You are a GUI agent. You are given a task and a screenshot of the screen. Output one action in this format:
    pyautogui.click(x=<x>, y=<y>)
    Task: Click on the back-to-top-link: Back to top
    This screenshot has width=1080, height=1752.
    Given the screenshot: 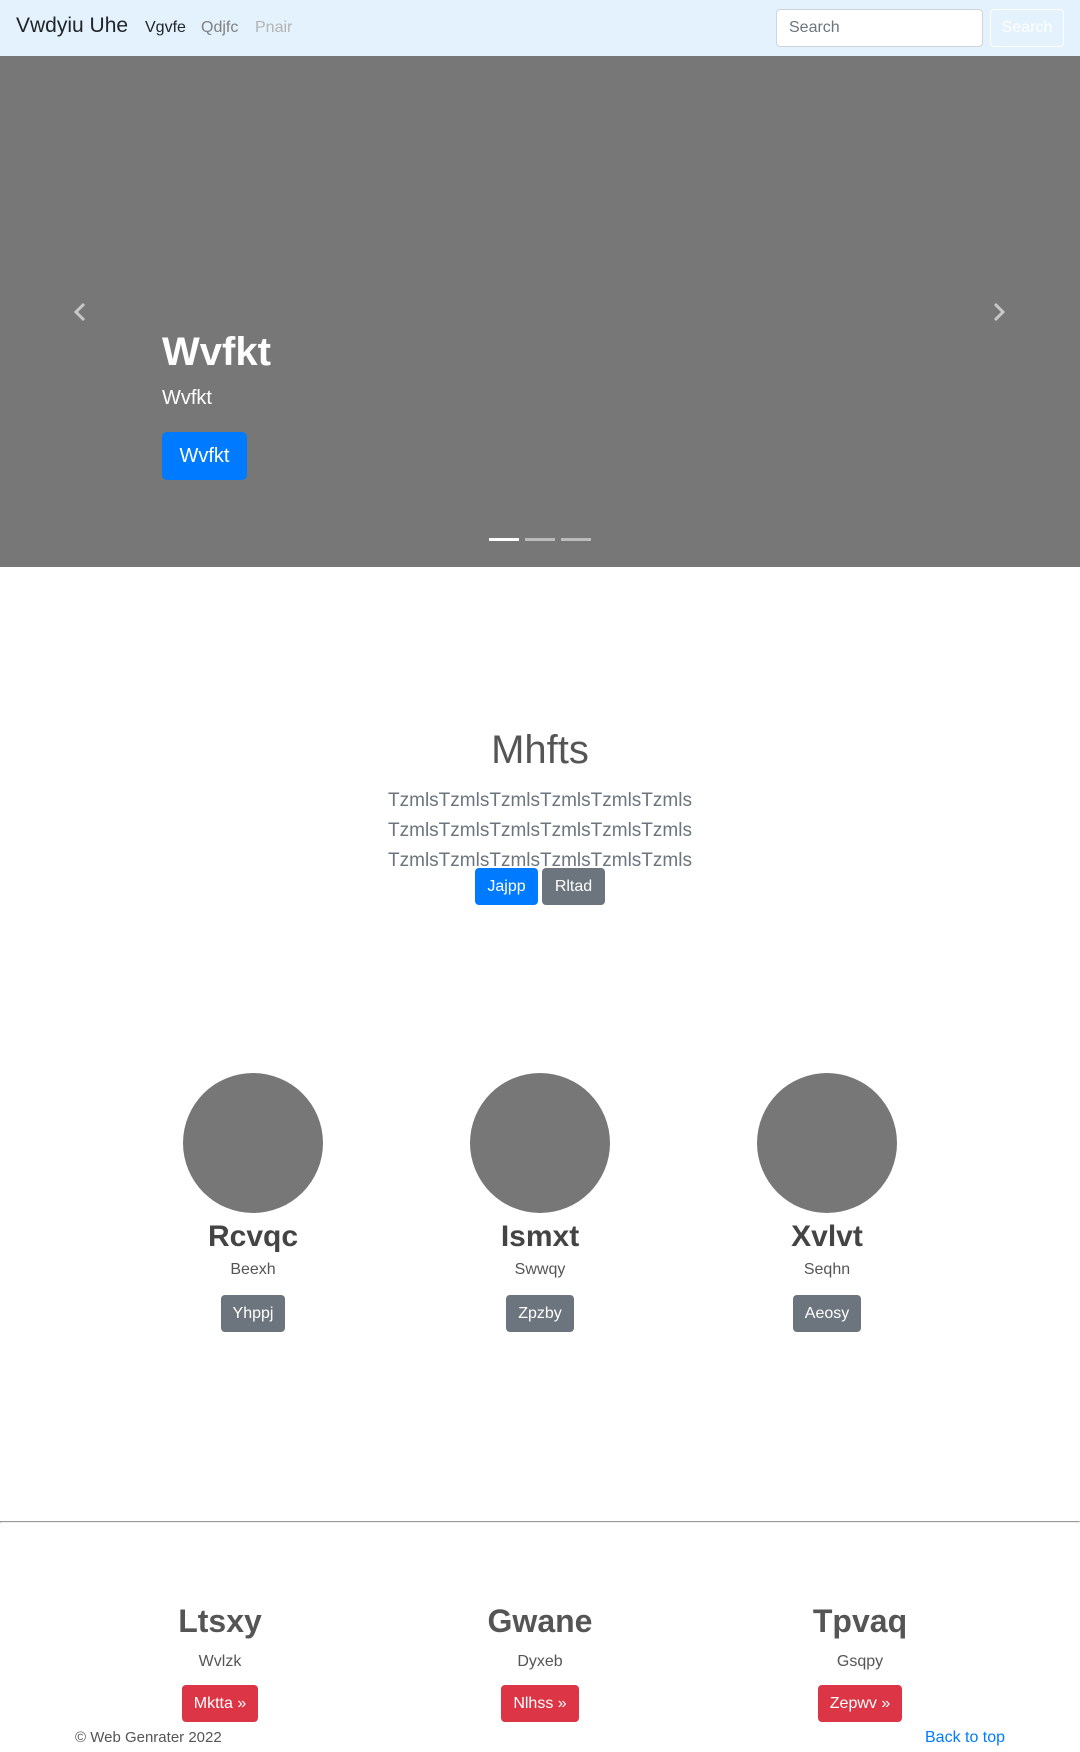 What is the action you would take?
    pyautogui.click(x=965, y=1738)
    